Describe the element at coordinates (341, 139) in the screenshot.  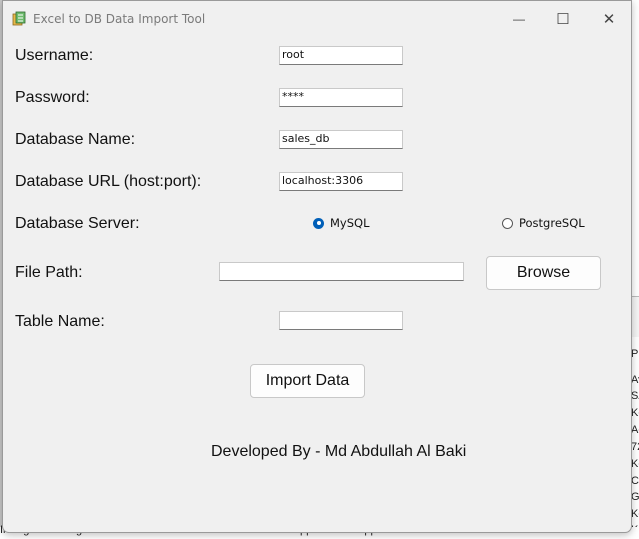
I see `database-name-field: sales_db` at that location.